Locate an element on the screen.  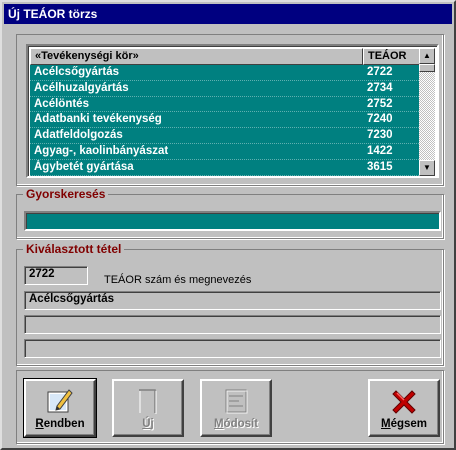
list-item: Acélöntés 2752 is located at coordinates (225, 105).